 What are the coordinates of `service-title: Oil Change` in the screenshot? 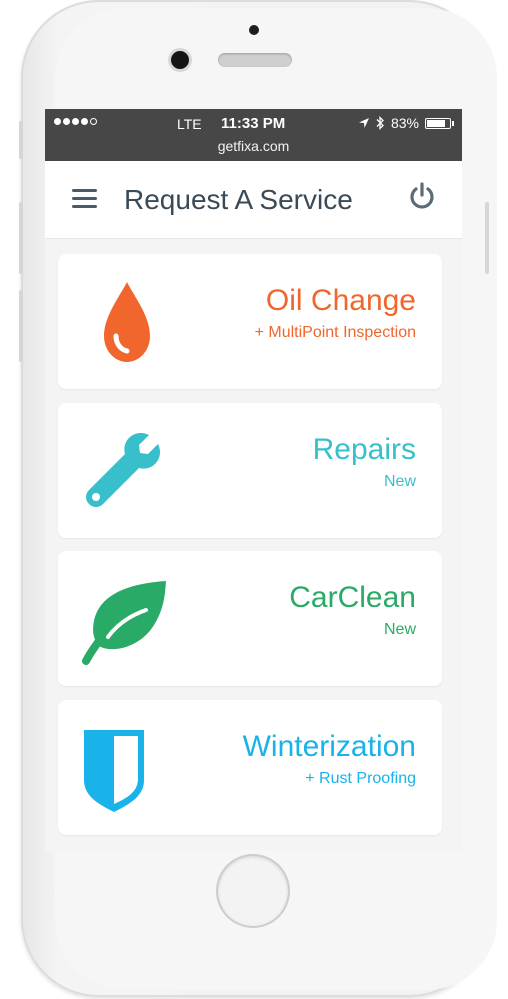 It's located at (340, 300).